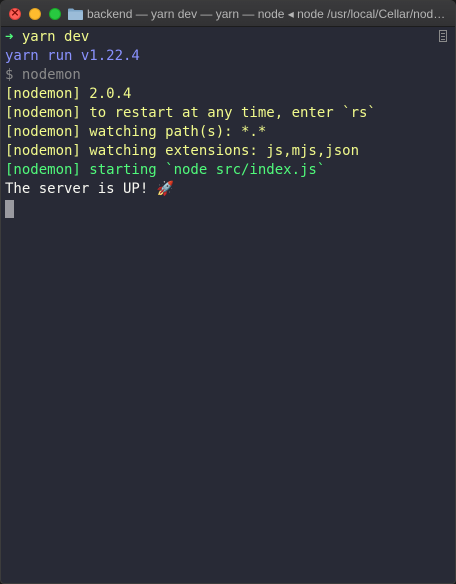  I want to click on minimize-window-button, so click(35, 14).